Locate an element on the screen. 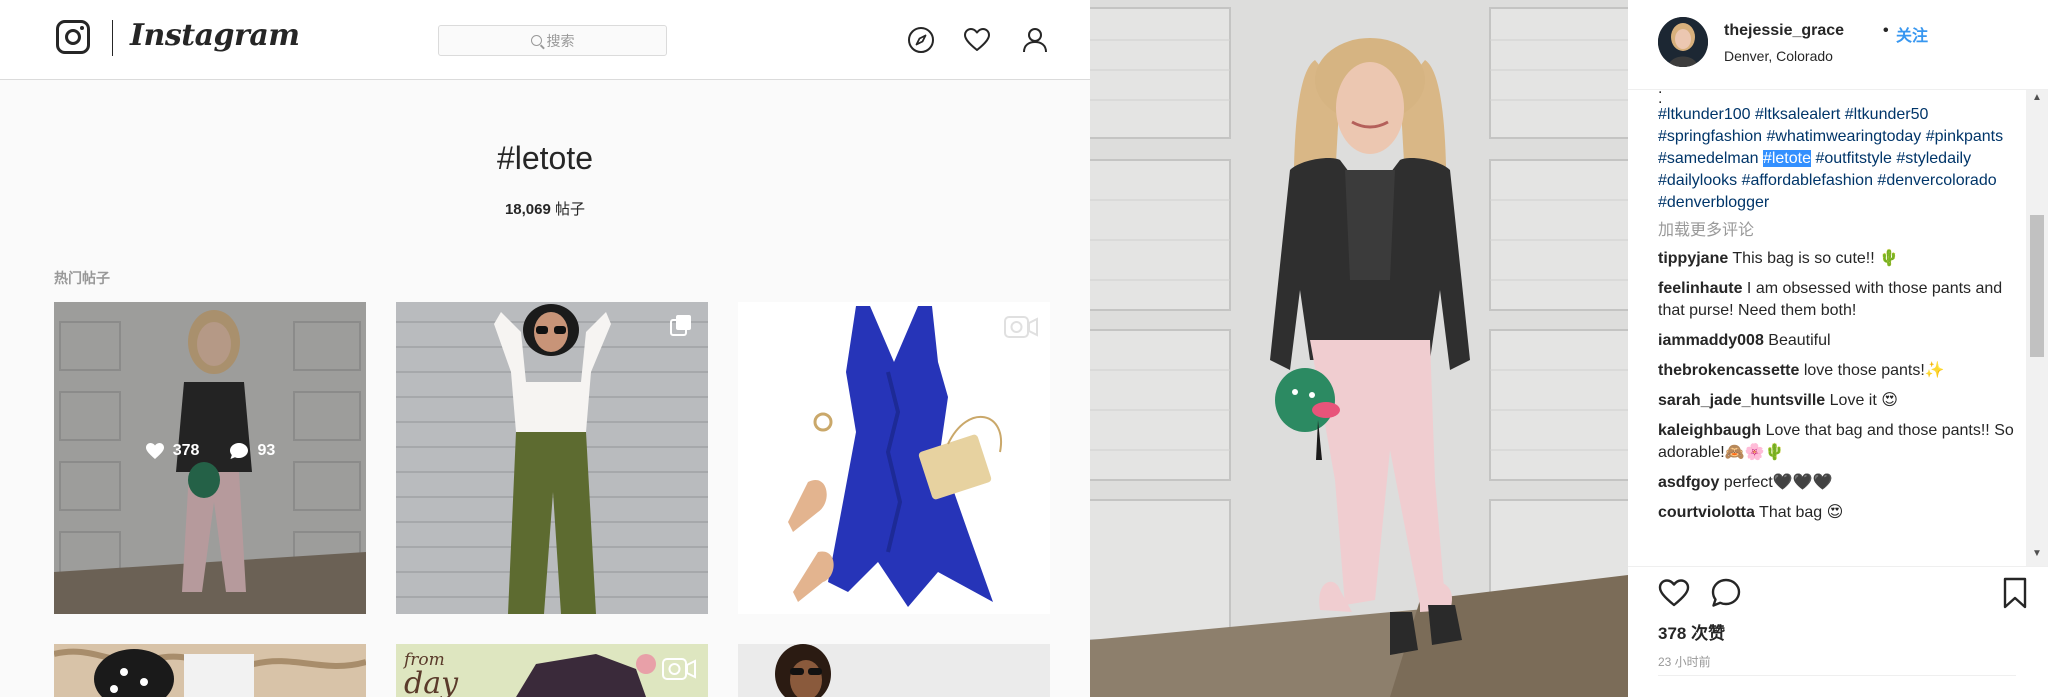 This screenshot has width=2048, height=697. likes-count: 378 次赞 is located at coordinates (1691, 631).